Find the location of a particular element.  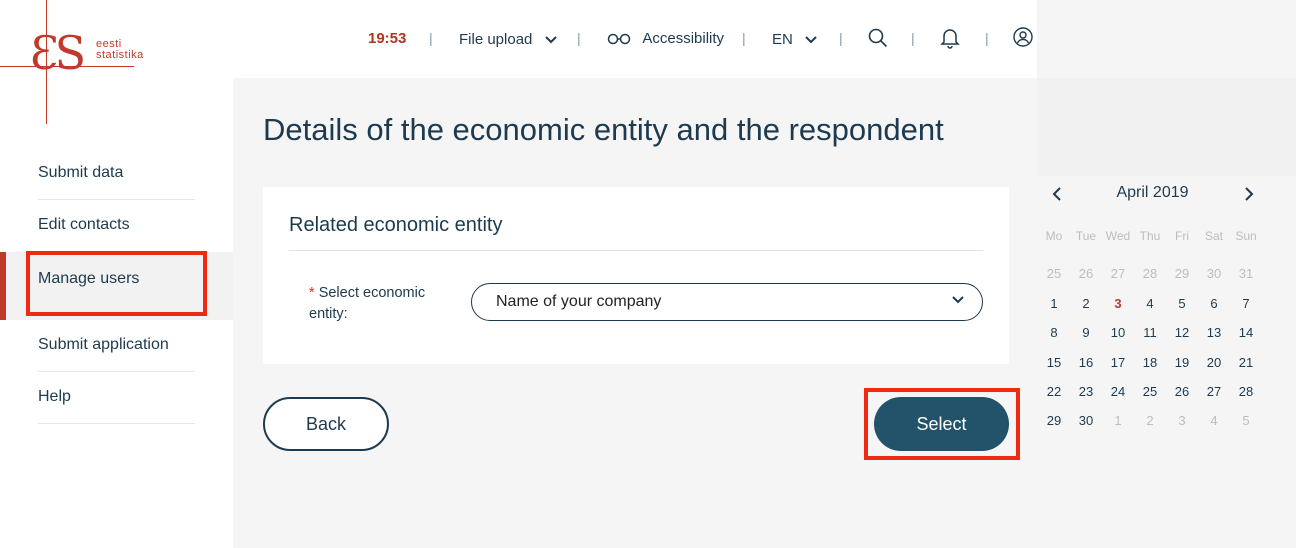

calendar-day: 24 is located at coordinates (1118, 391).